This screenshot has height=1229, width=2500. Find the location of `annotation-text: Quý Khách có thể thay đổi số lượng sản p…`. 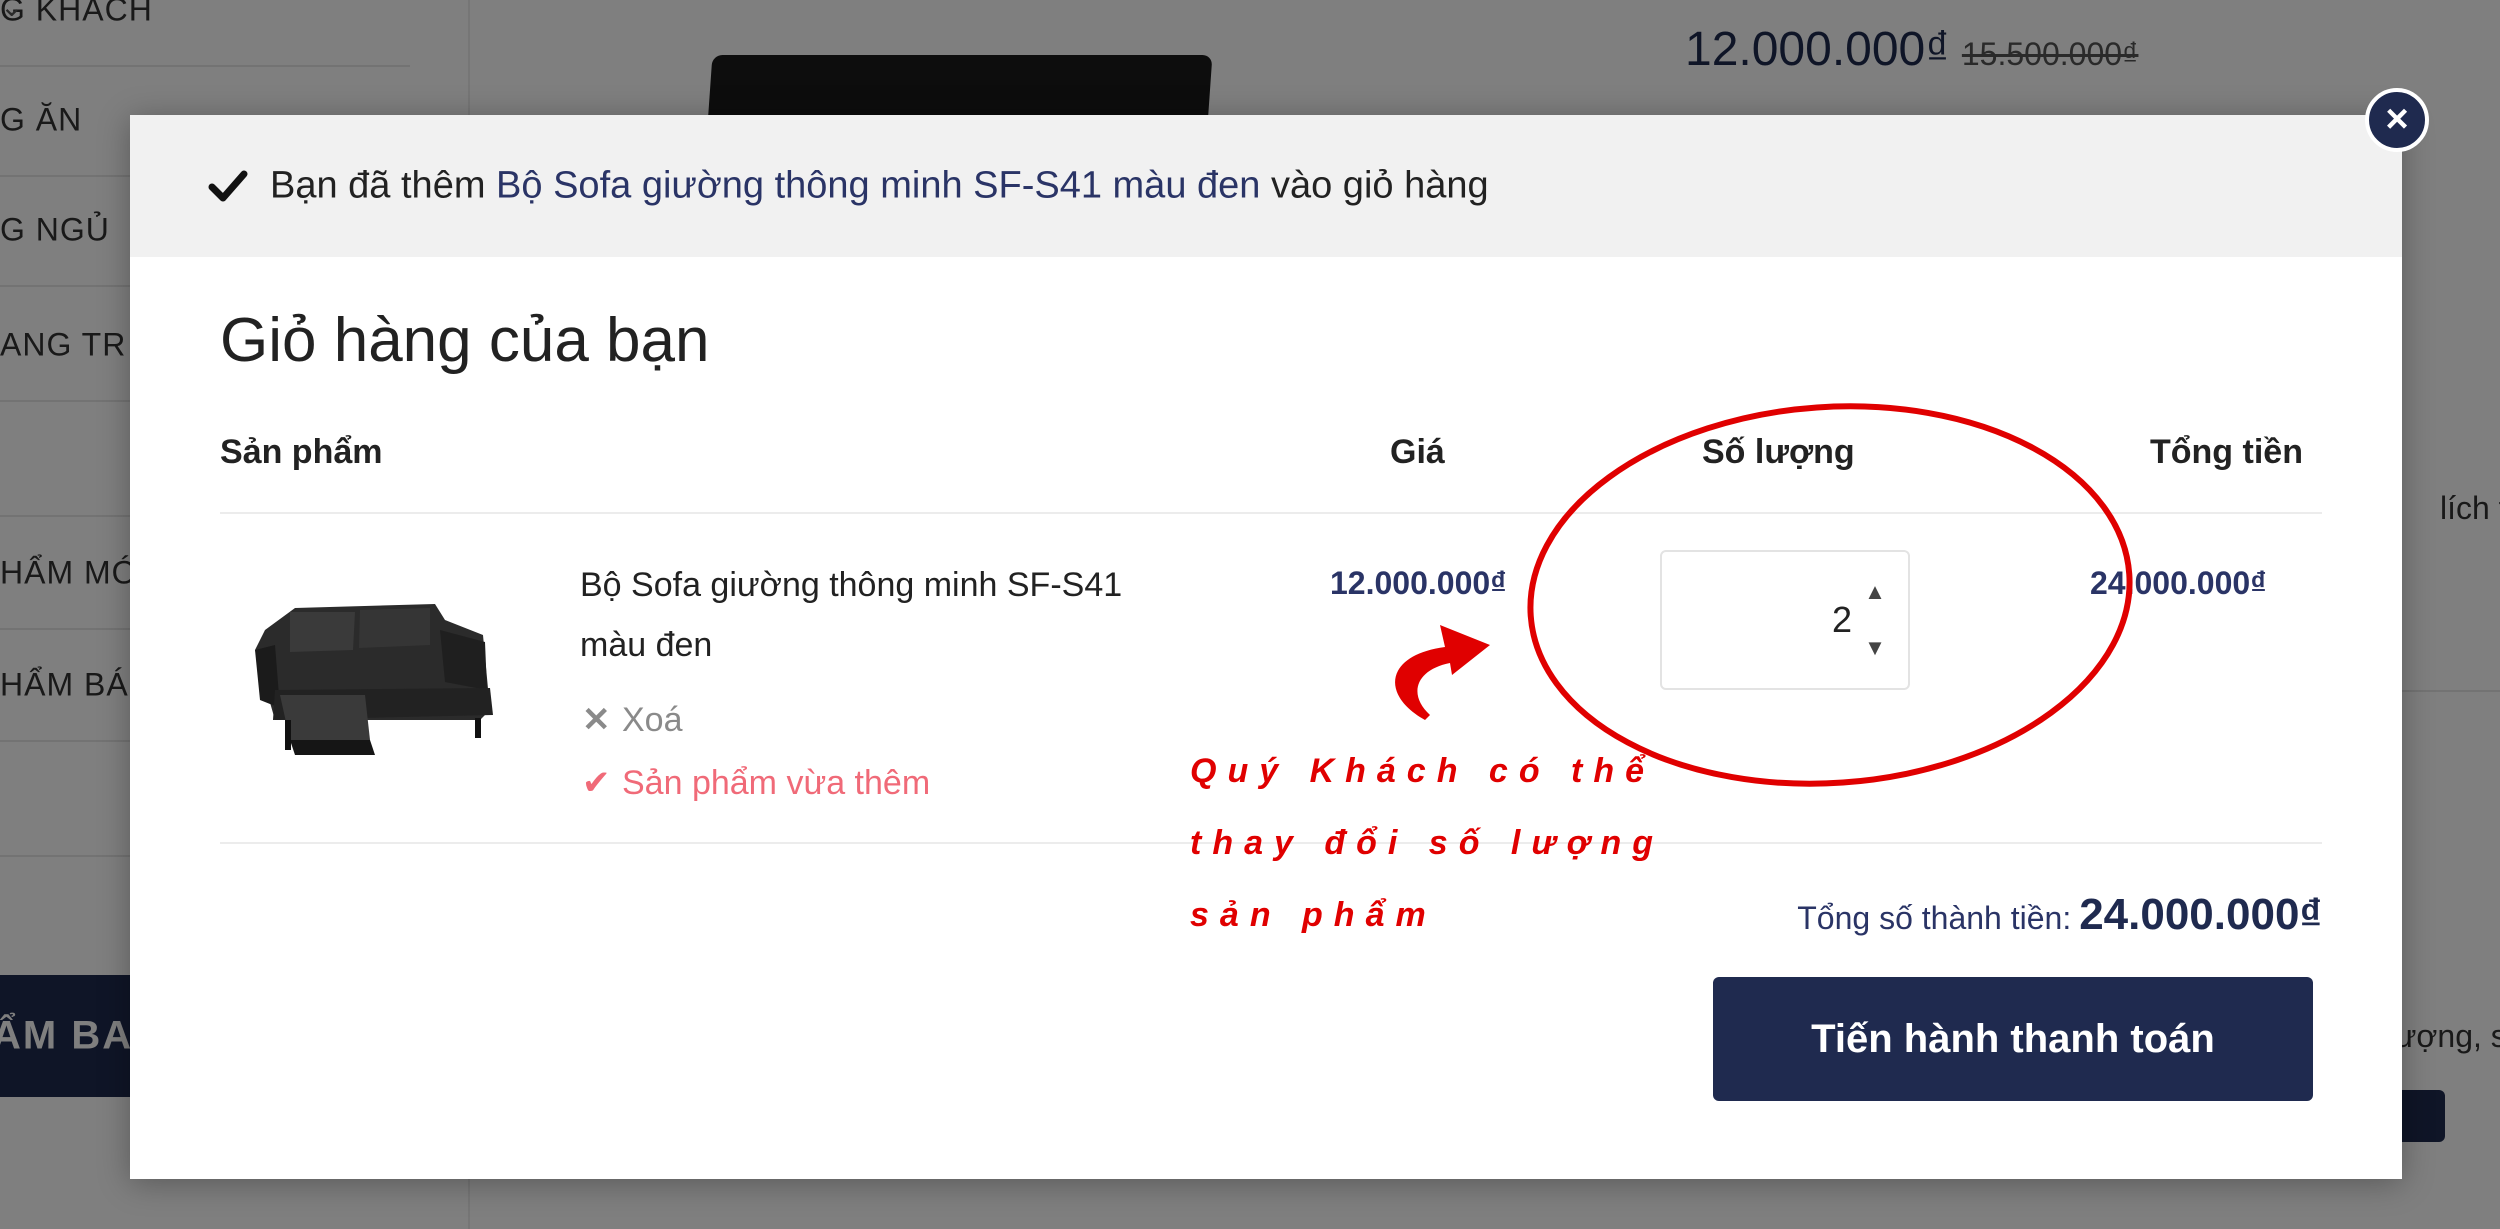

annotation-text: Quý Khách có thể thay đổi số lượng sản p… is located at coordinates (1450, 843).